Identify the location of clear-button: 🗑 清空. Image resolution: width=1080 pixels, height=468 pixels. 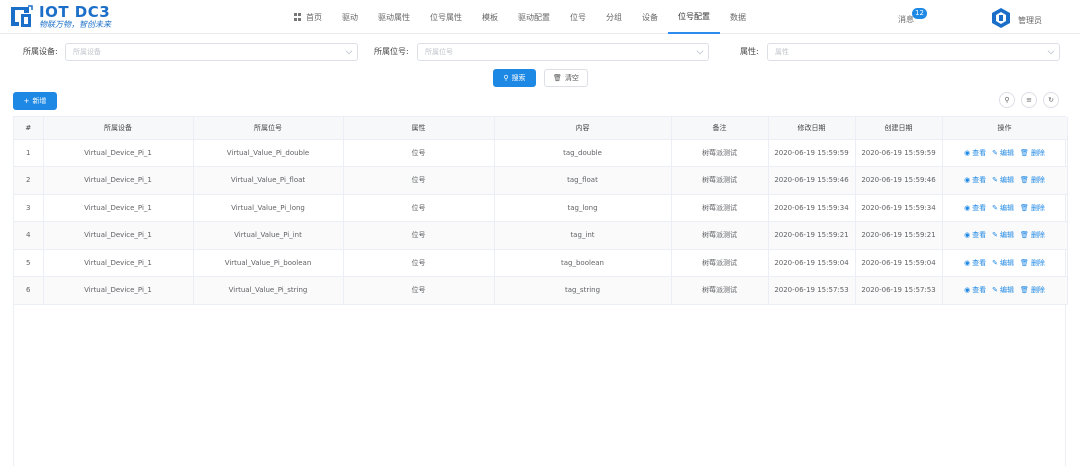
(566, 78).